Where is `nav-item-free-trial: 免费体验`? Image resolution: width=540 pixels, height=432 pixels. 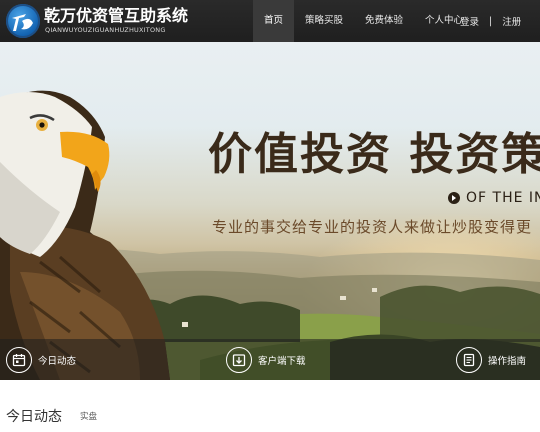
nav-item-free-trial: 免费体验 is located at coordinates (384, 21).